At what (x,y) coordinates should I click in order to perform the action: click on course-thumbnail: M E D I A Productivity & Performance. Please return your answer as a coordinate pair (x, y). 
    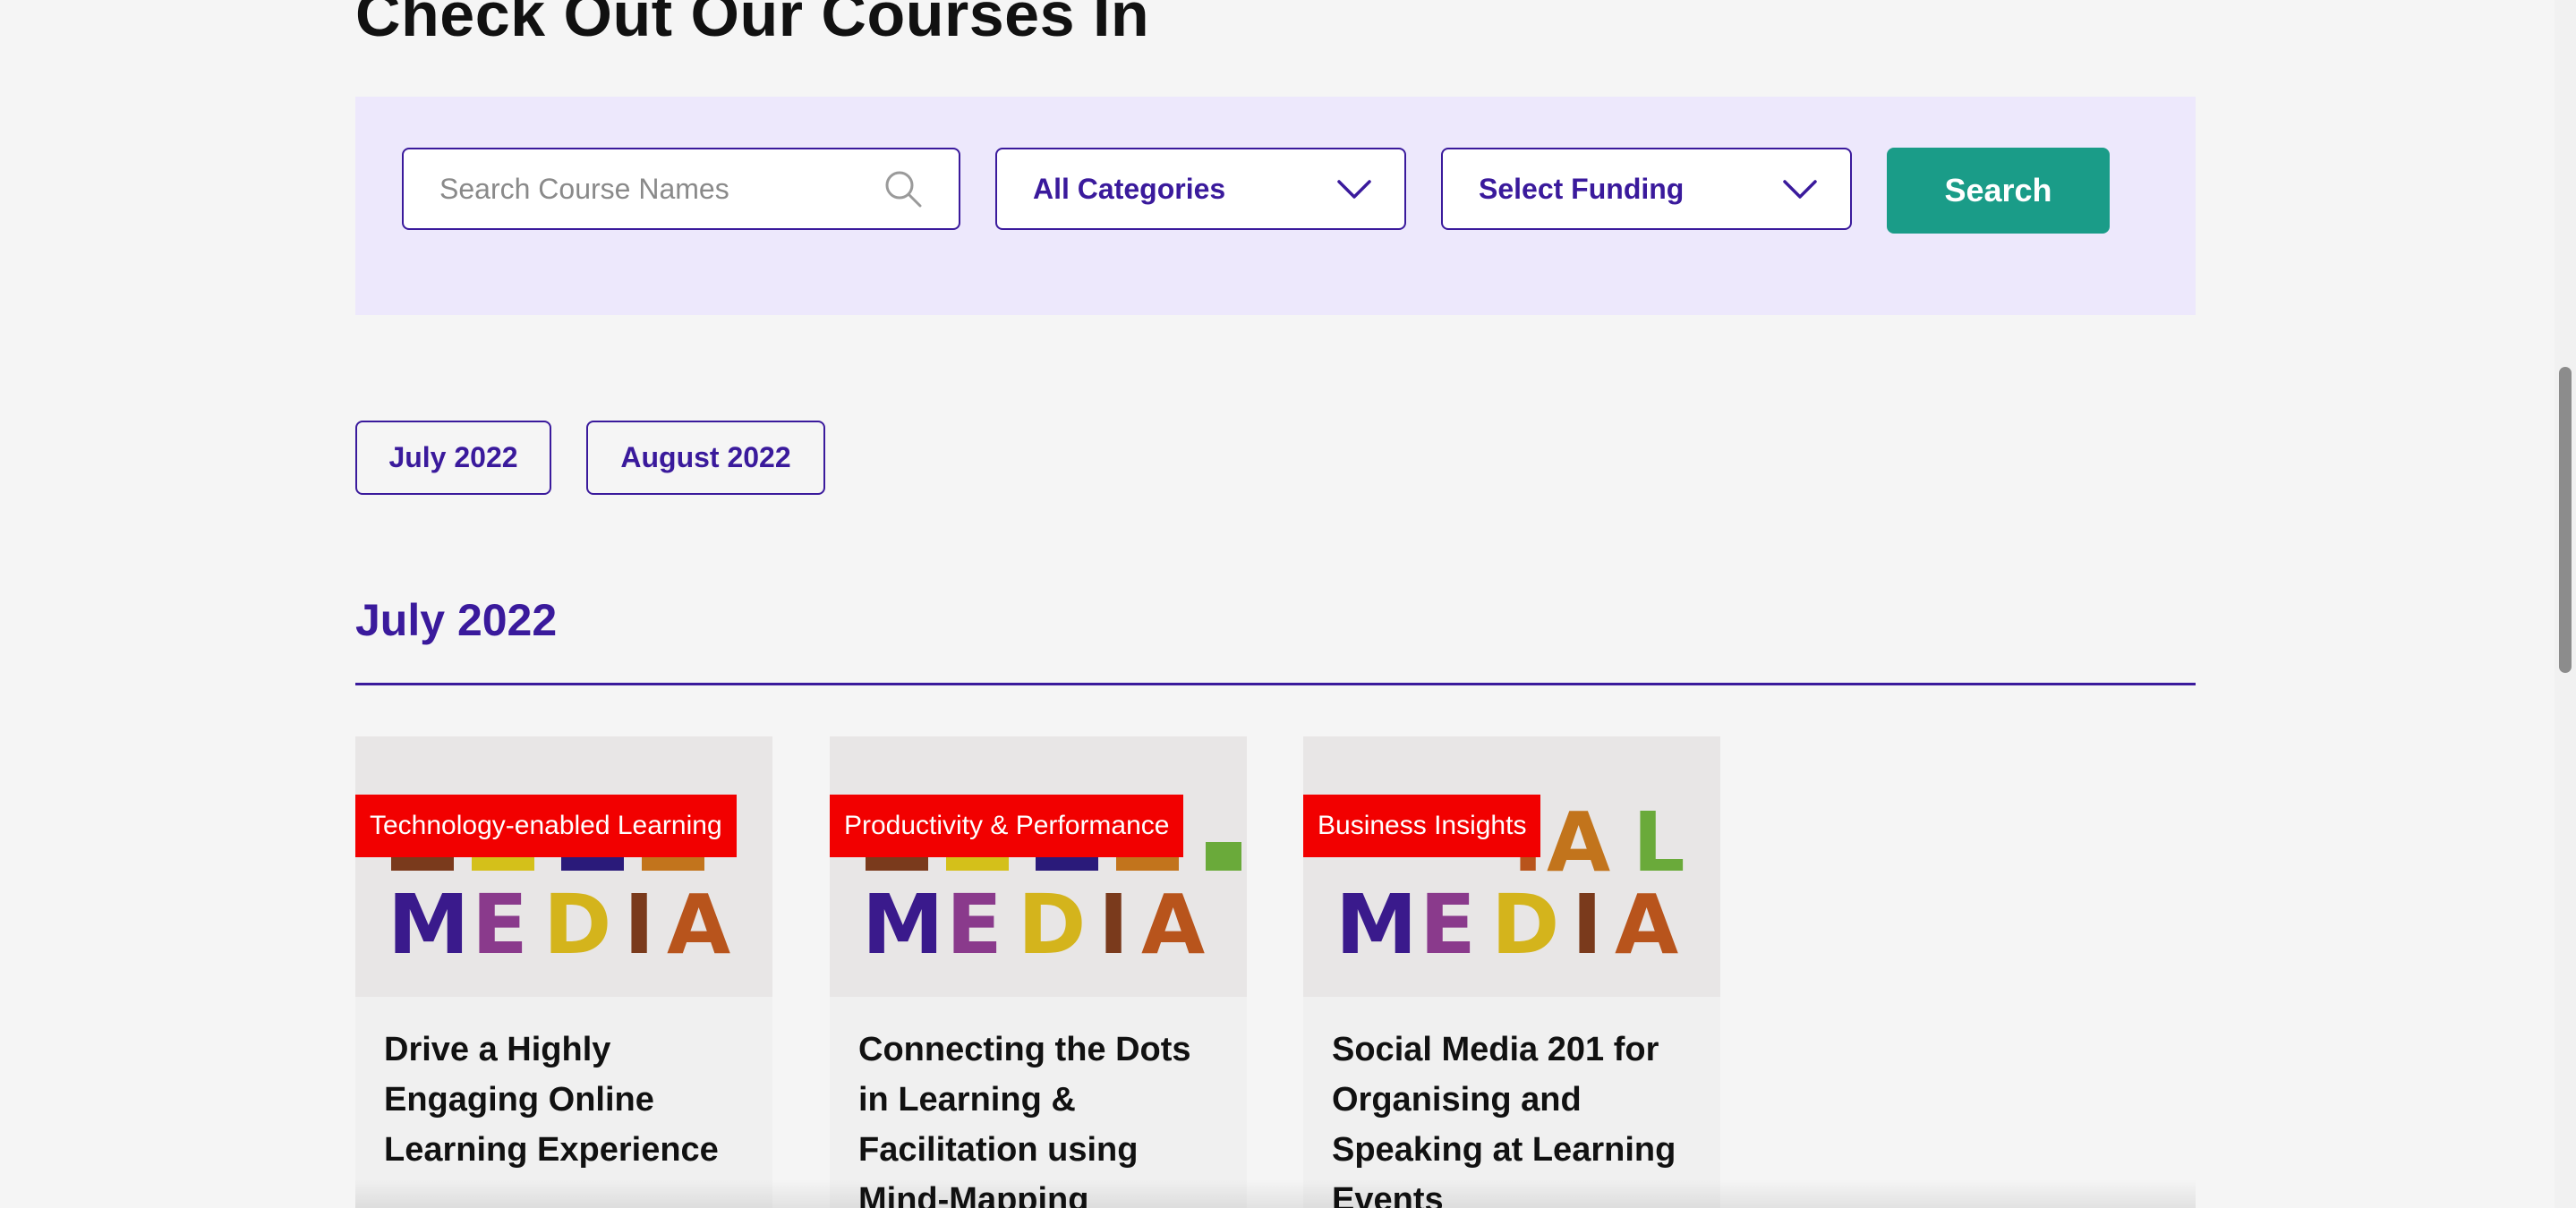
    Looking at the image, I should click on (1038, 866).